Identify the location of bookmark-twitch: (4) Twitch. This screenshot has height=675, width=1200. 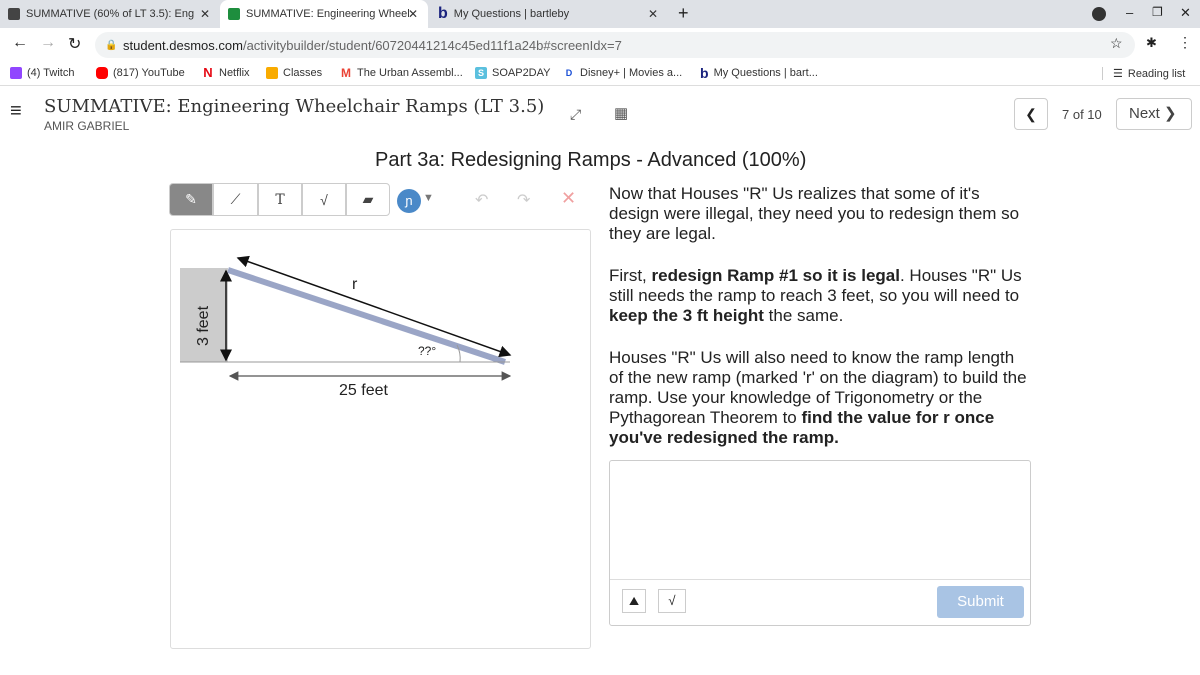
(42, 73).